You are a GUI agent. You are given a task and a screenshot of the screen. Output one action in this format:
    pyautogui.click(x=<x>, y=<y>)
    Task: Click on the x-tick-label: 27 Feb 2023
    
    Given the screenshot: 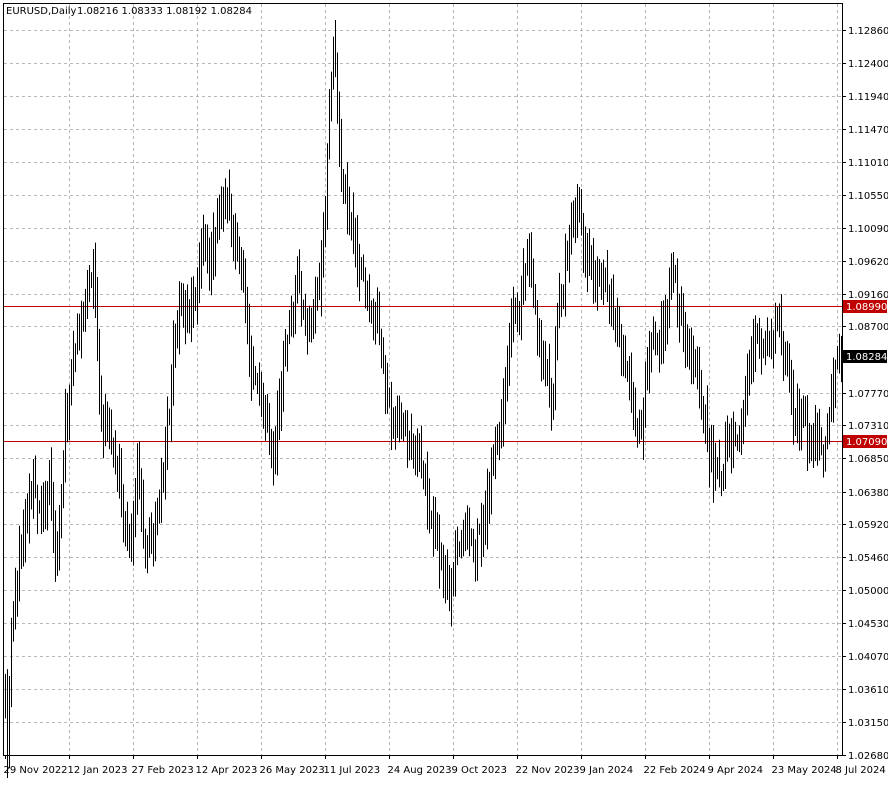 What is the action you would take?
    pyautogui.click(x=163, y=770)
    